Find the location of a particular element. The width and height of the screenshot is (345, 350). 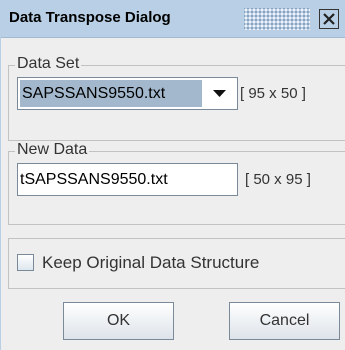

dialog-title: Data Transpose Dialog is located at coordinates (90, 17).